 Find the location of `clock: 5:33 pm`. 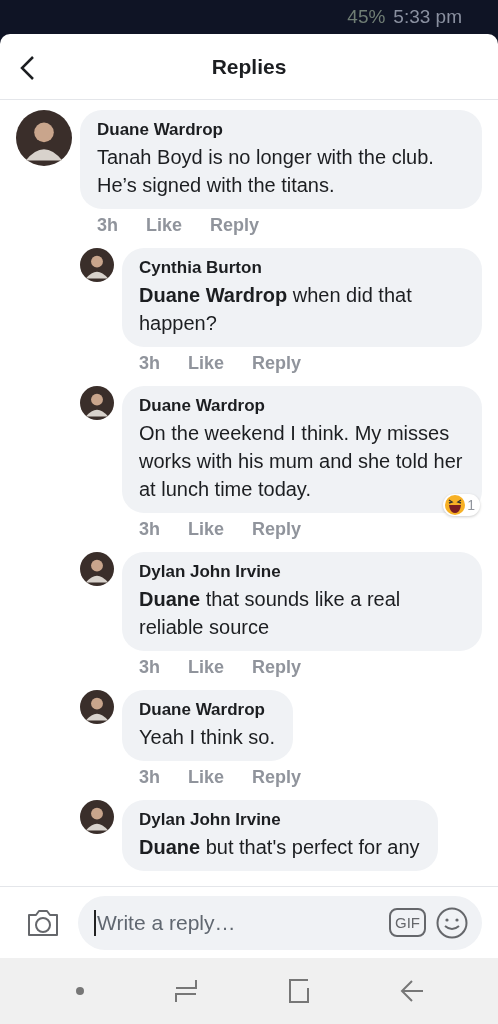

clock: 5:33 pm is located at coordinates (427, 17).